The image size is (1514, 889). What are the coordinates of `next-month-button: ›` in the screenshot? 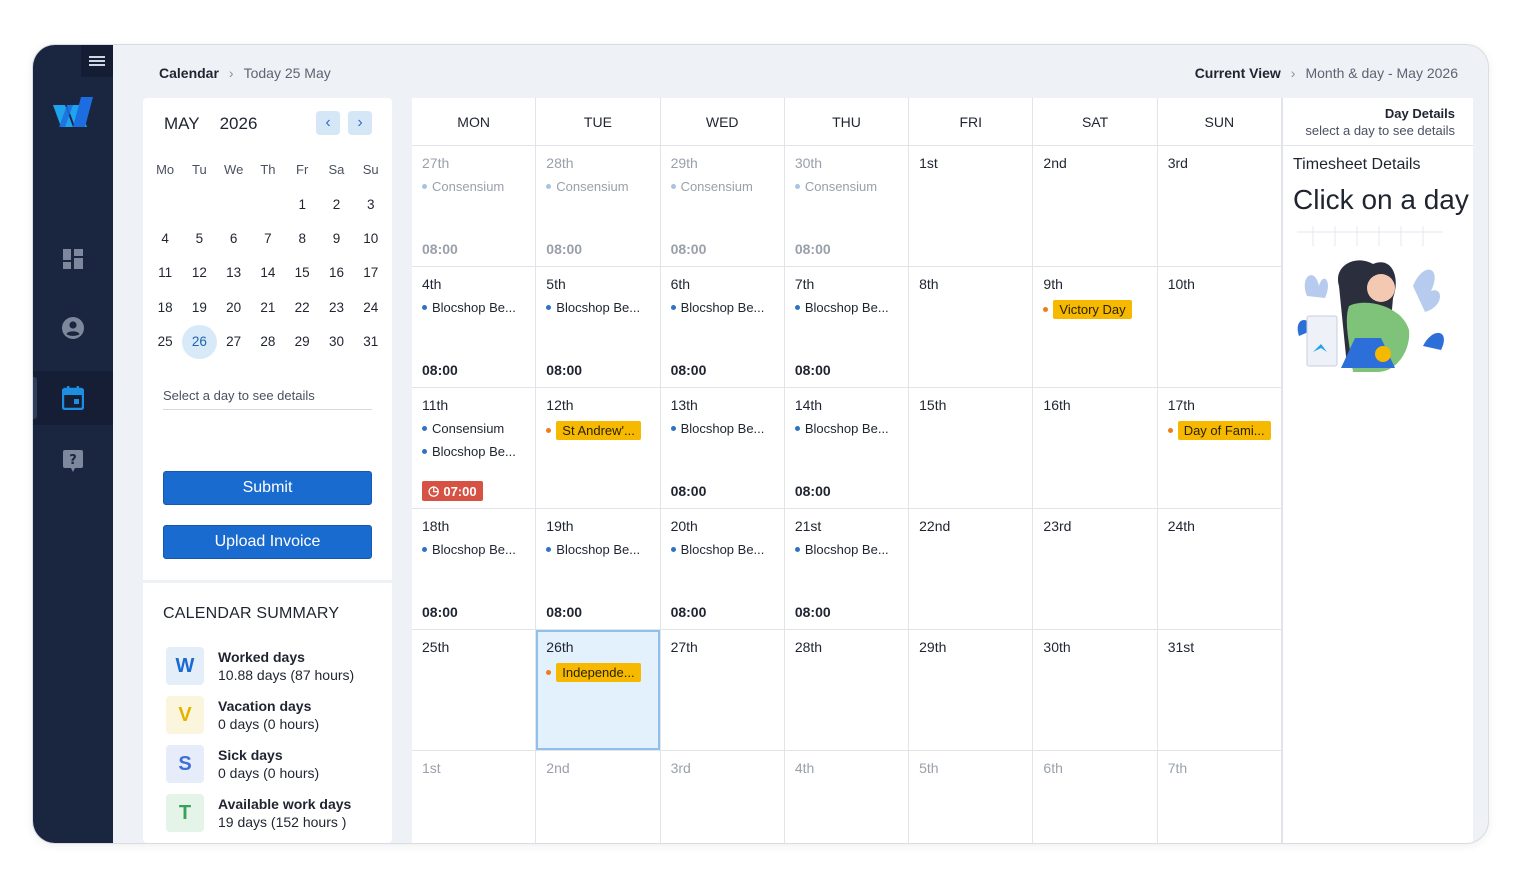 It's located at (360, 123).